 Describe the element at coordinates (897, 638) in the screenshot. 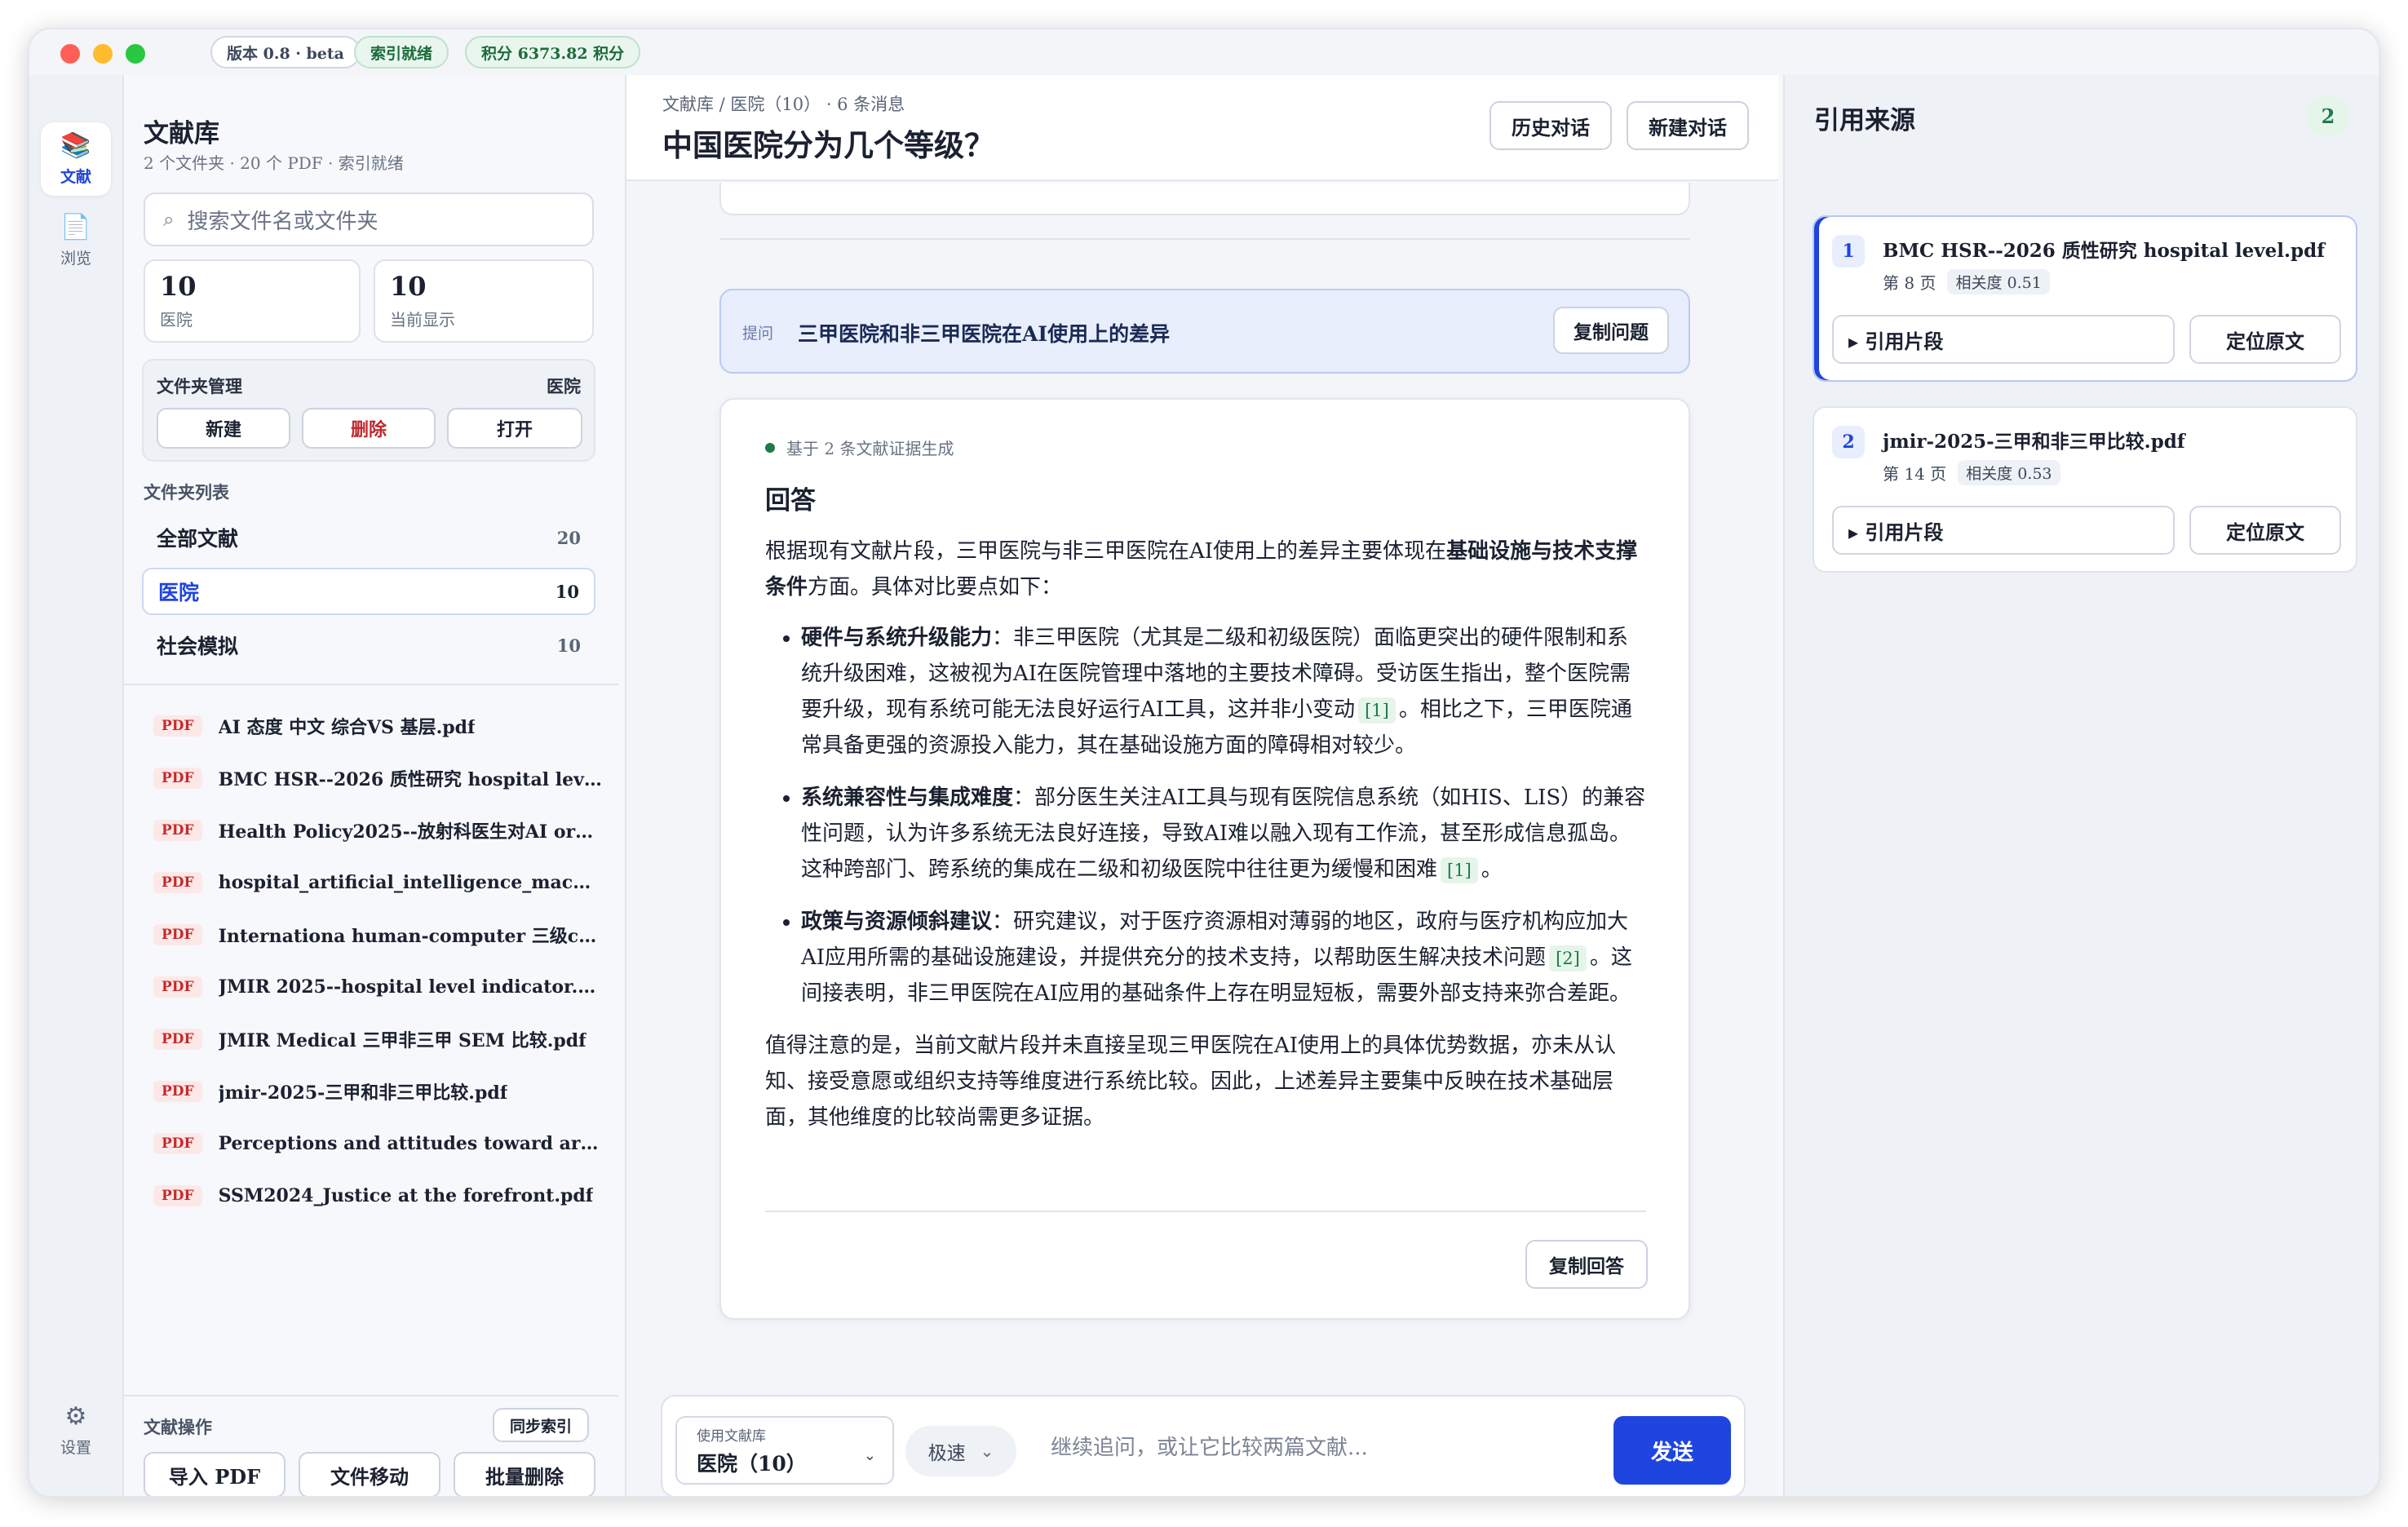

I see `bullet-title: 硬件与系统升级能力` at that location.